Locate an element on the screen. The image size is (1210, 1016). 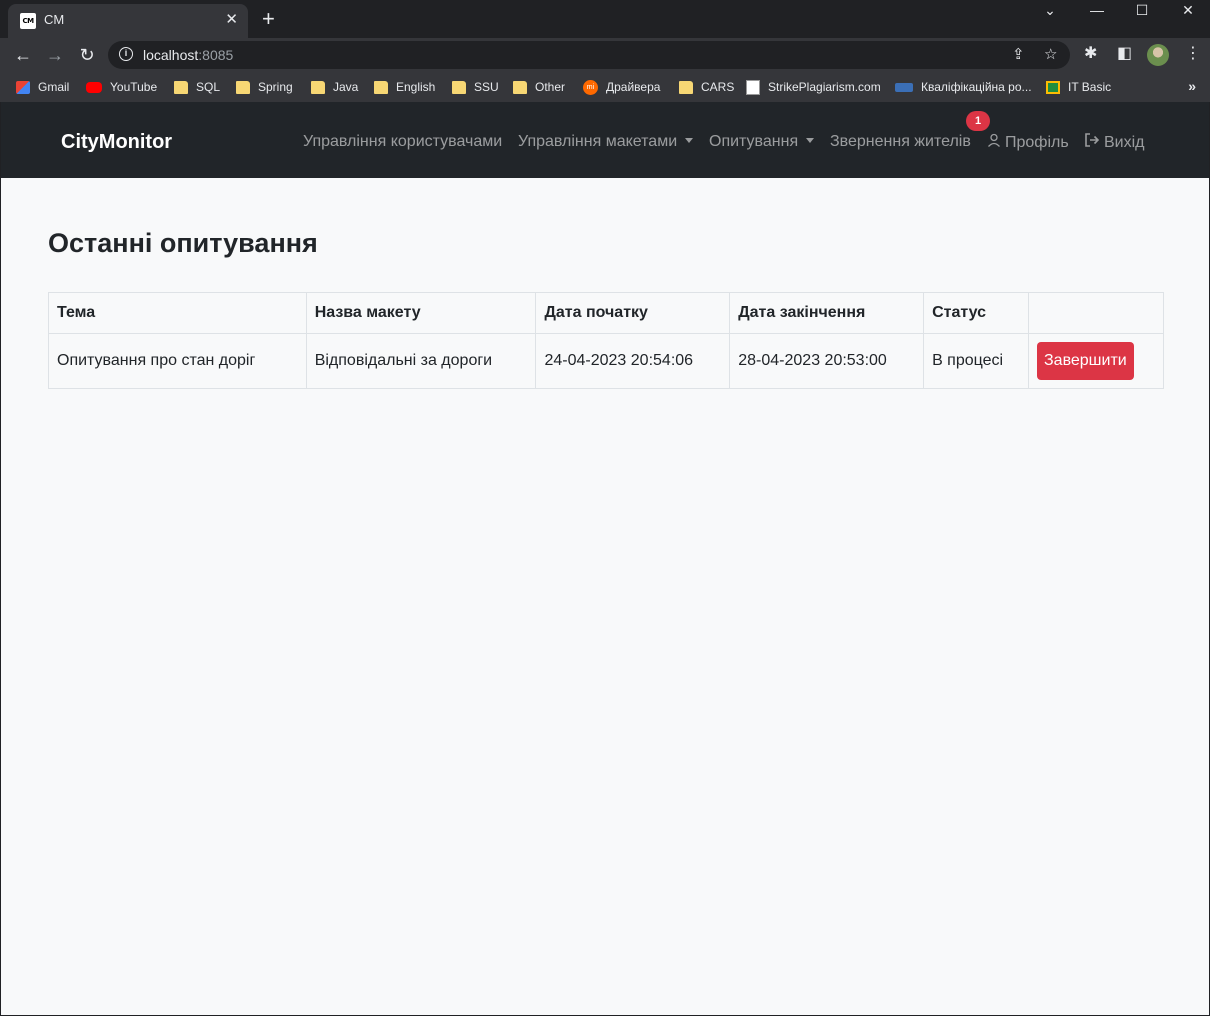
column-header: Назва макету is located at coordinates (421, 313).